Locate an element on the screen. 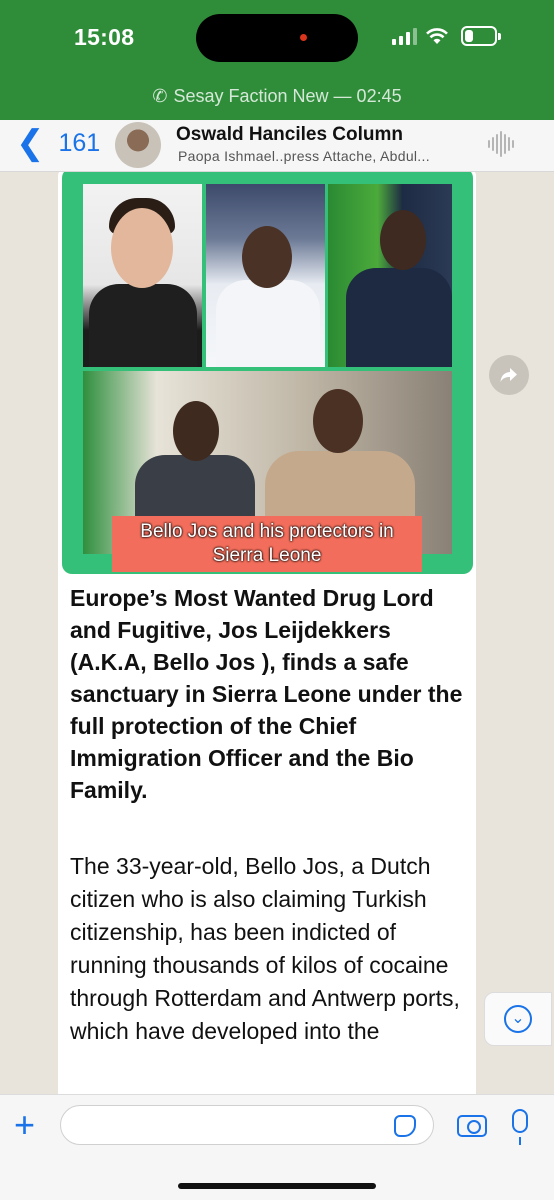 This screenshot has width=554, height=1200. home-indicator is located at coordinates (277, 1186).